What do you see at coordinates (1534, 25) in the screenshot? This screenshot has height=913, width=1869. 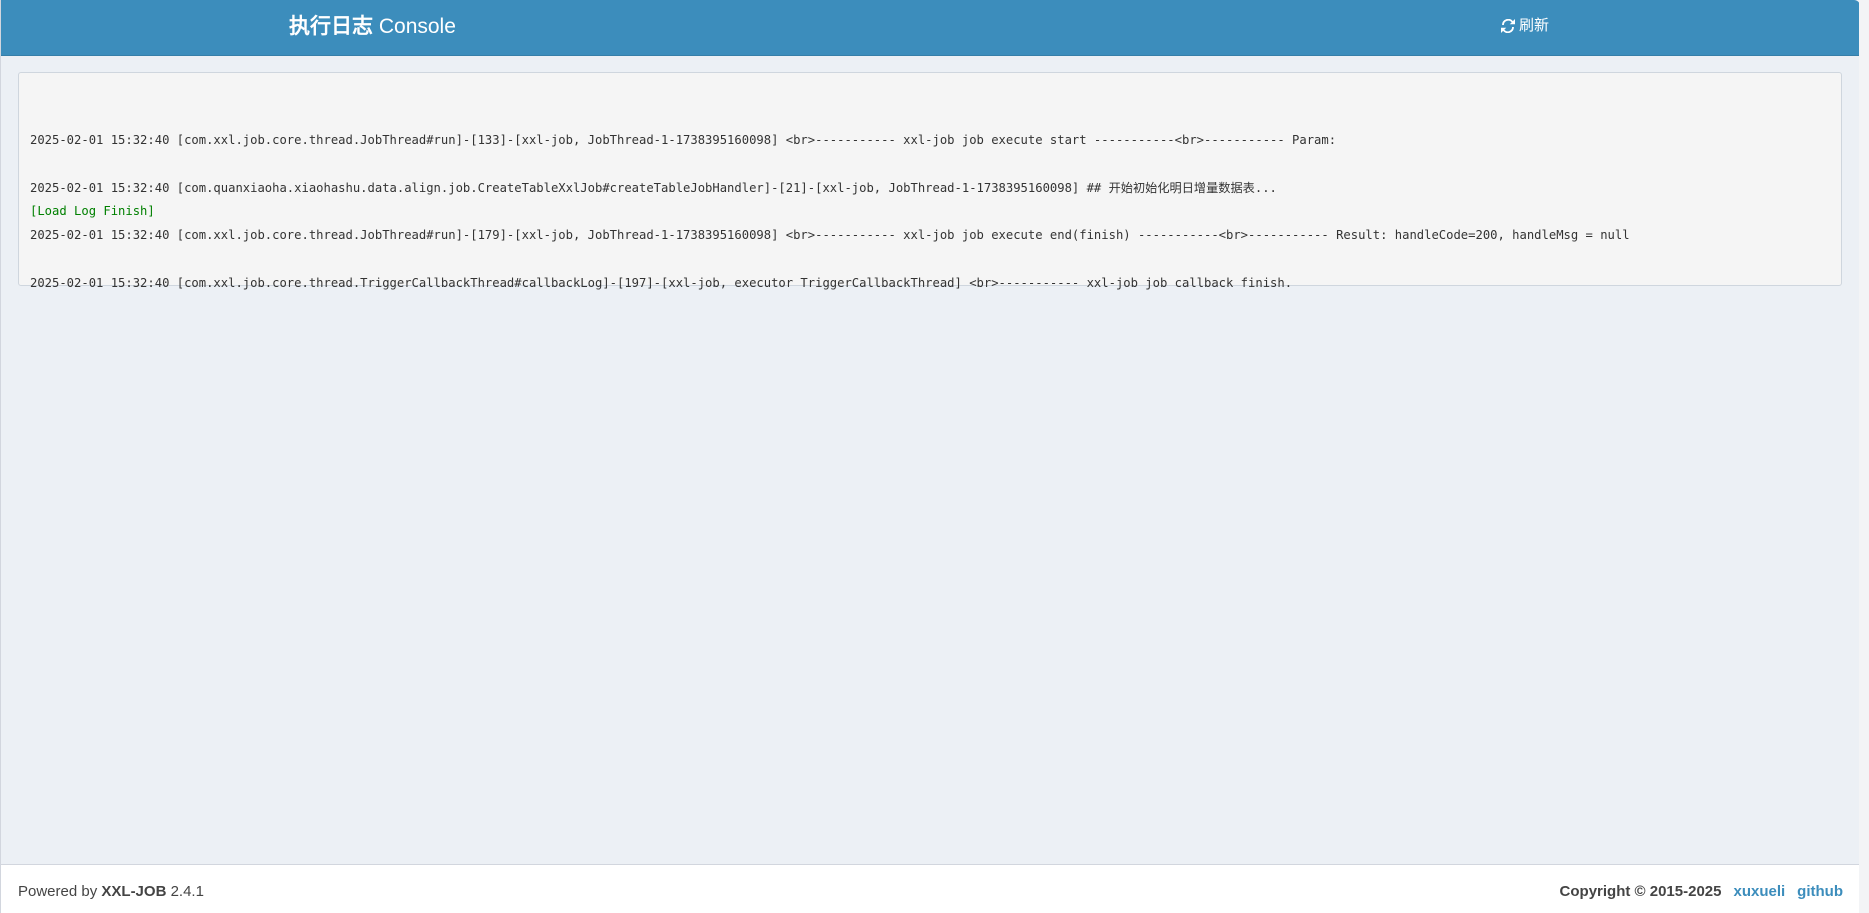 I see `refresh-label: 刷新` at bounding box center [1534, 25].